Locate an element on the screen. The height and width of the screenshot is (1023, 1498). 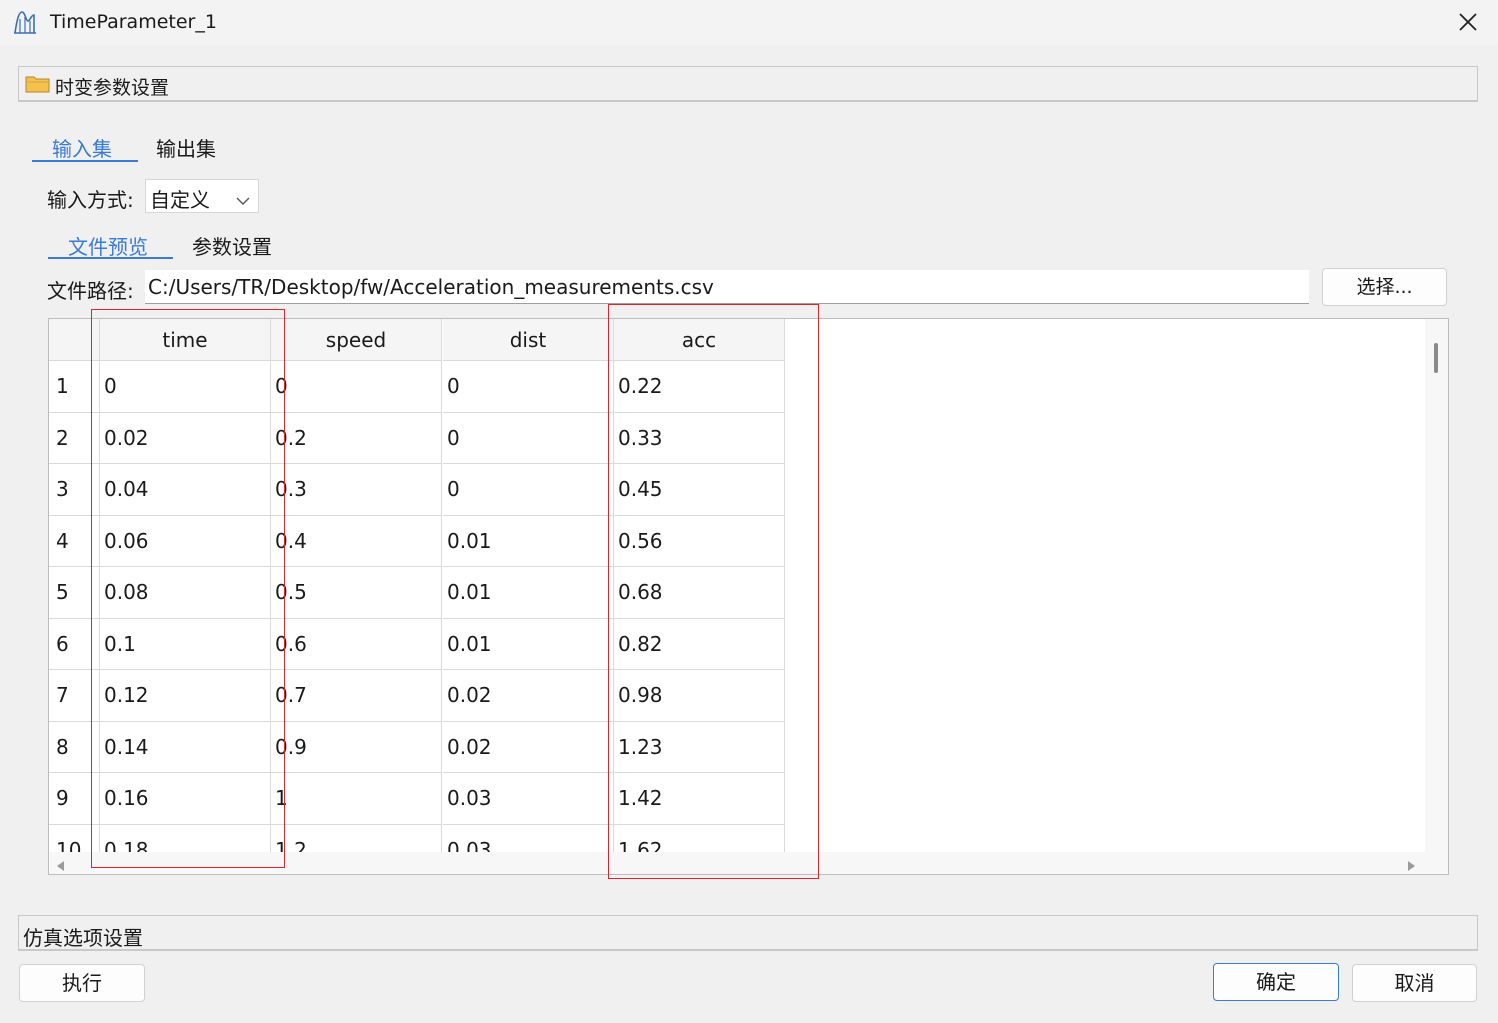
input-mode-select: 自定义 is located at coordinates (202, 196).